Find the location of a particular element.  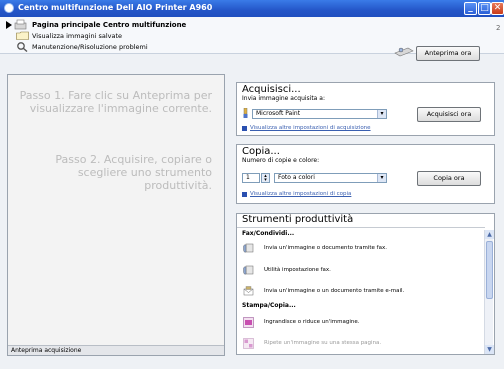

paint-icon is located at coordinates (245, 113).